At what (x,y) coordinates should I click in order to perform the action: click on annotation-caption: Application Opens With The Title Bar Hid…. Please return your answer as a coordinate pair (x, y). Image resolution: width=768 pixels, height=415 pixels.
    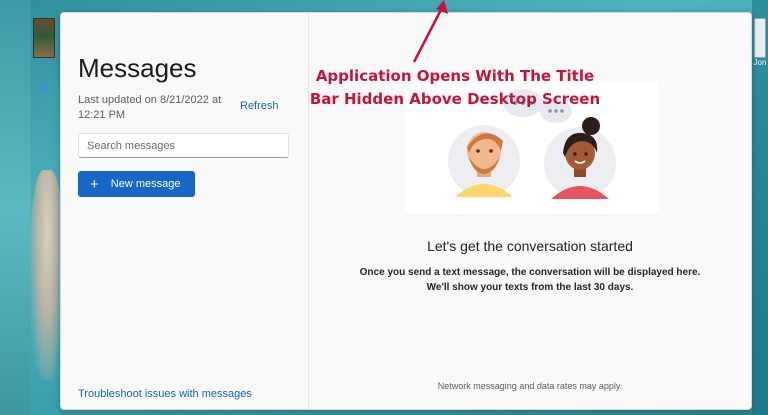
    Looking at the image, I should click on (455, 88).